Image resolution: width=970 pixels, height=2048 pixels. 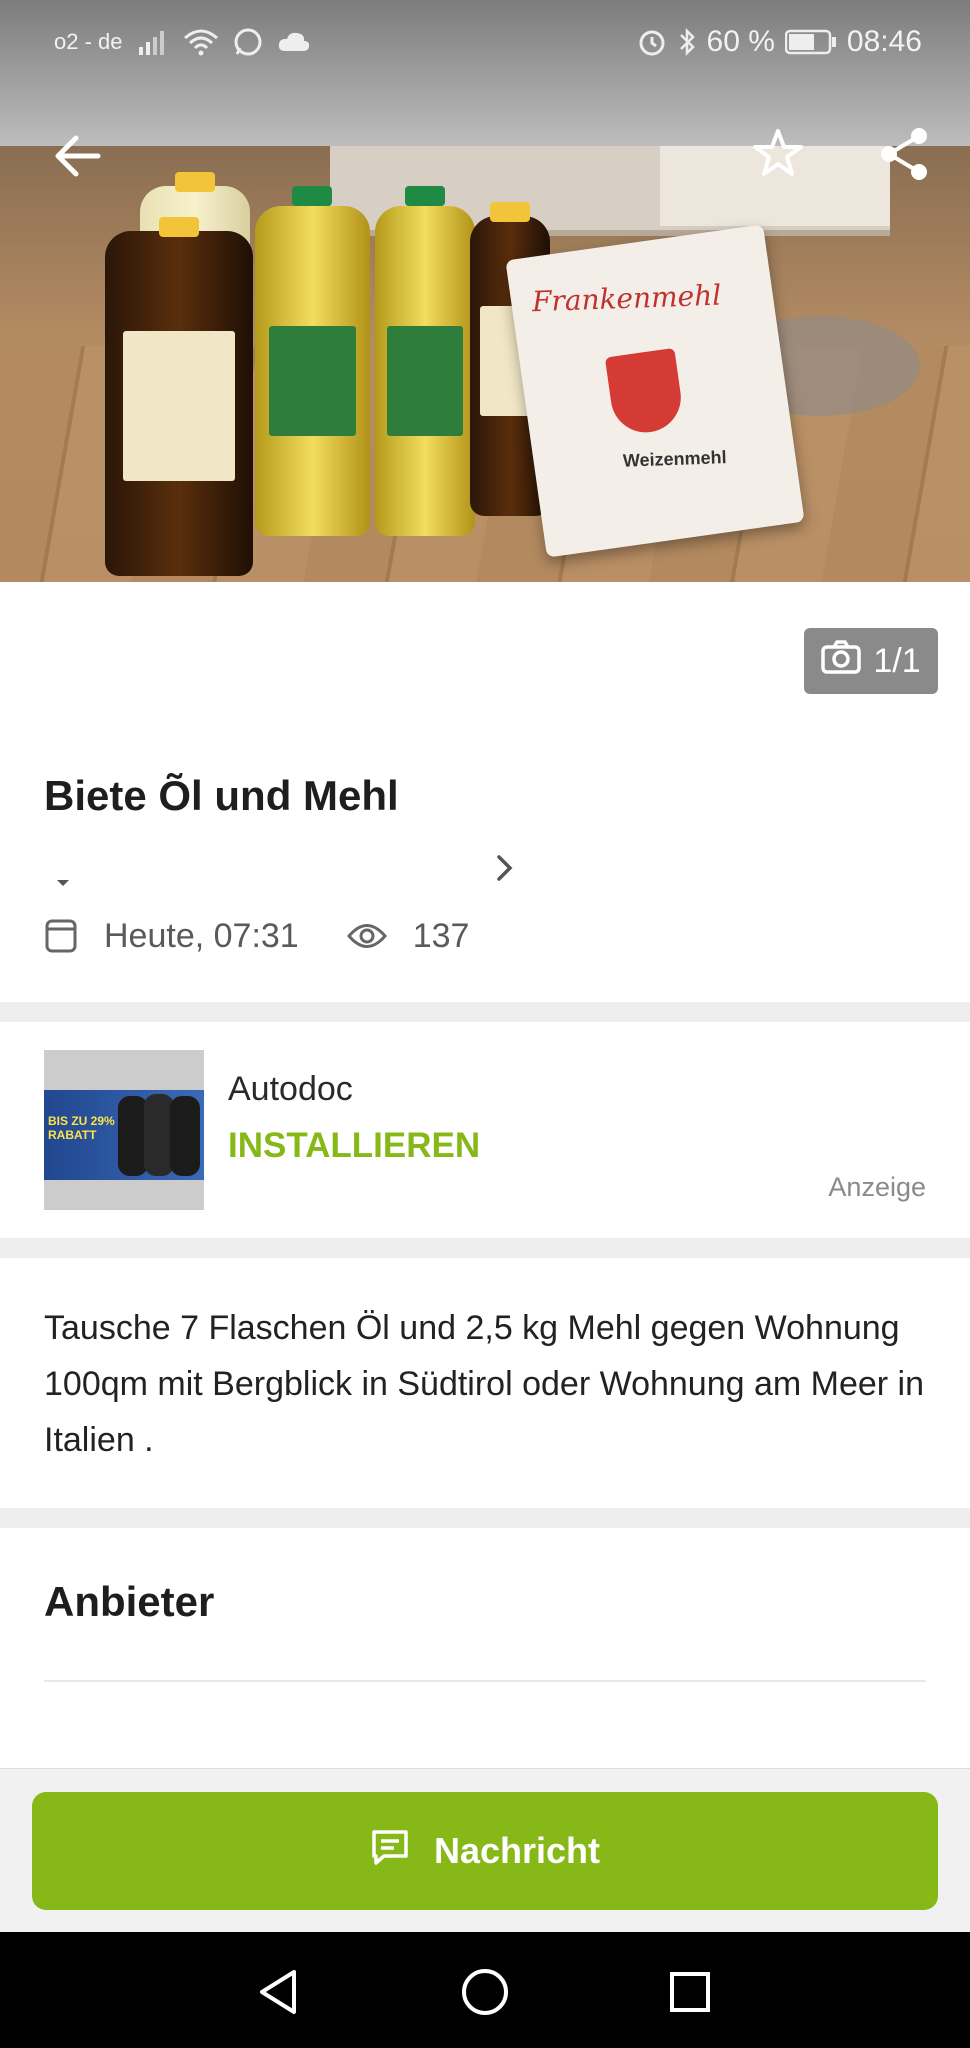 I want to click on message-button: Nachricht, so click(x=485, y=1851).